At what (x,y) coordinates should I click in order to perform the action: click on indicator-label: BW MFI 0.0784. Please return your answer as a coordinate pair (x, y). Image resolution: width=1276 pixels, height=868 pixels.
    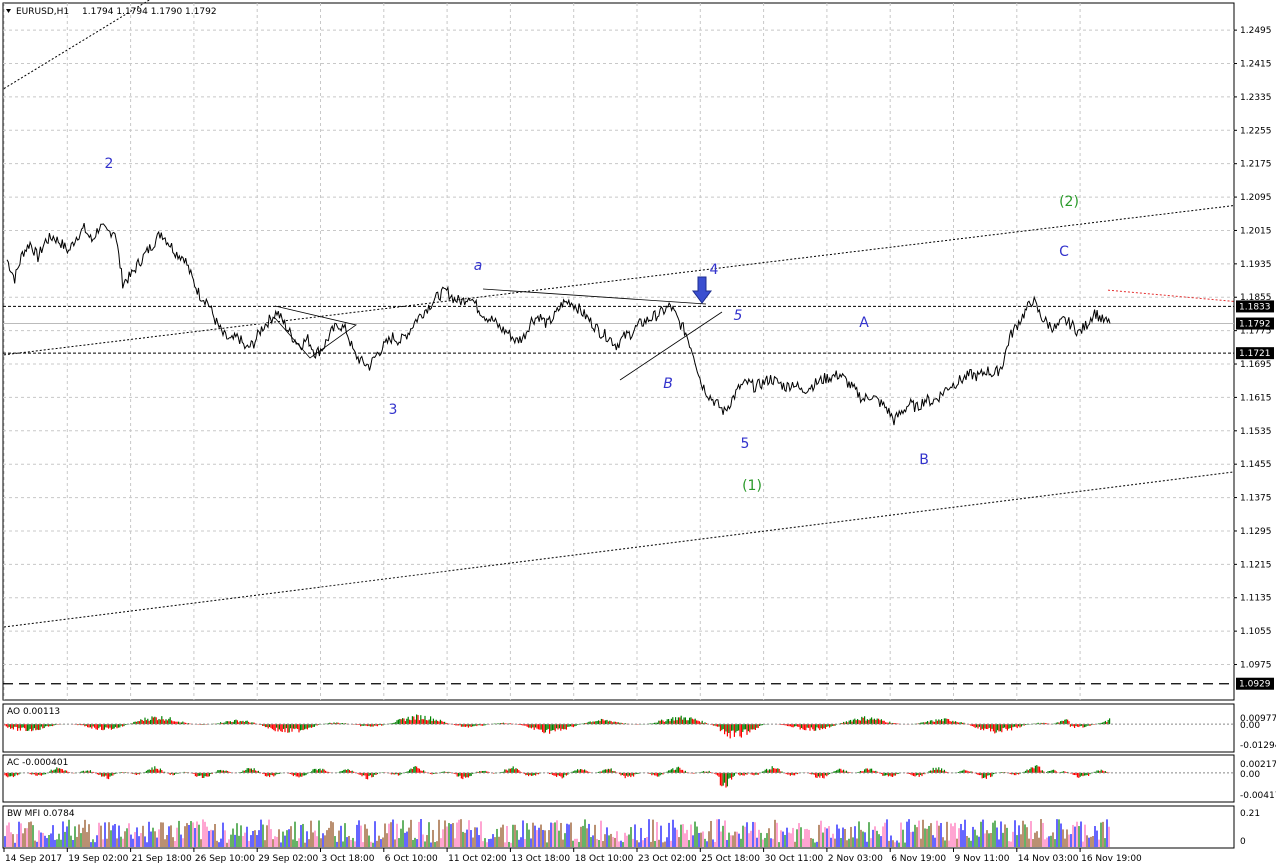
    Looking at the image, I should click on (41, 814).